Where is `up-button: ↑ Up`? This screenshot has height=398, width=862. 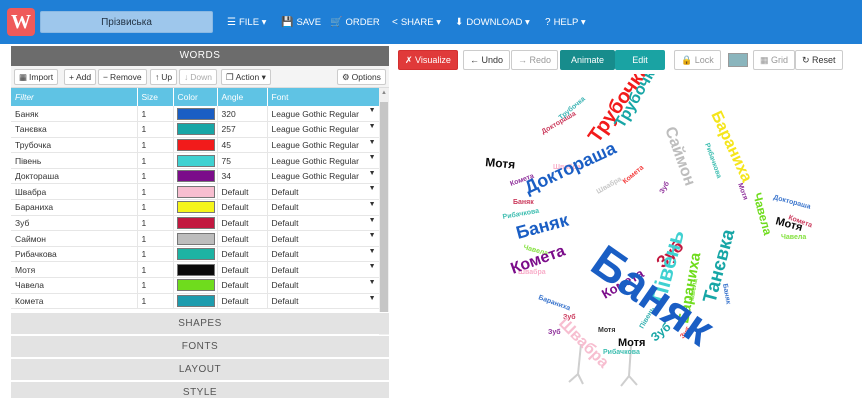 up-button: ↑ Up is located at coordinates (164, 77).